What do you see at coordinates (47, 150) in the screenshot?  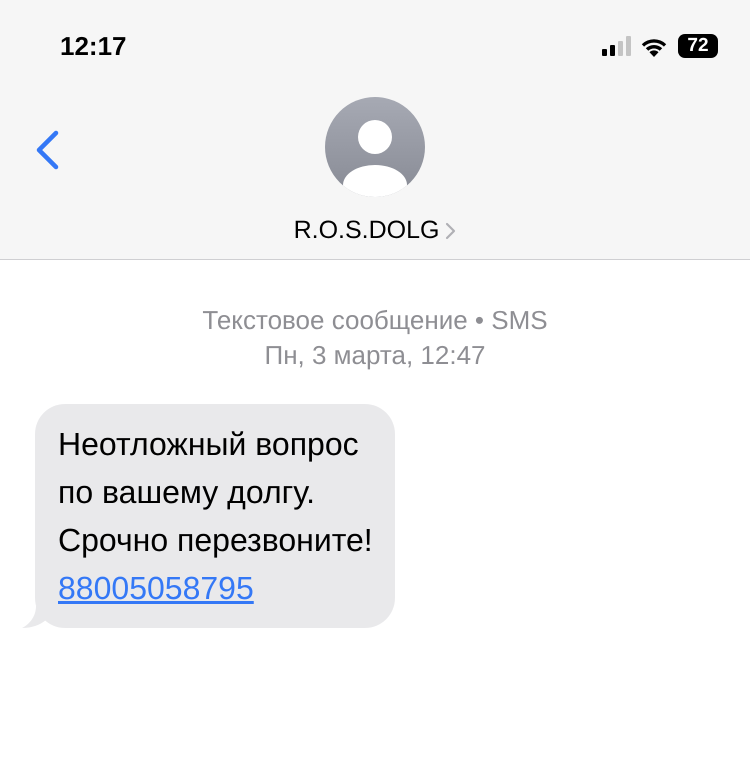 I see `back-chevron-icon` at bounding box center [47, 150].